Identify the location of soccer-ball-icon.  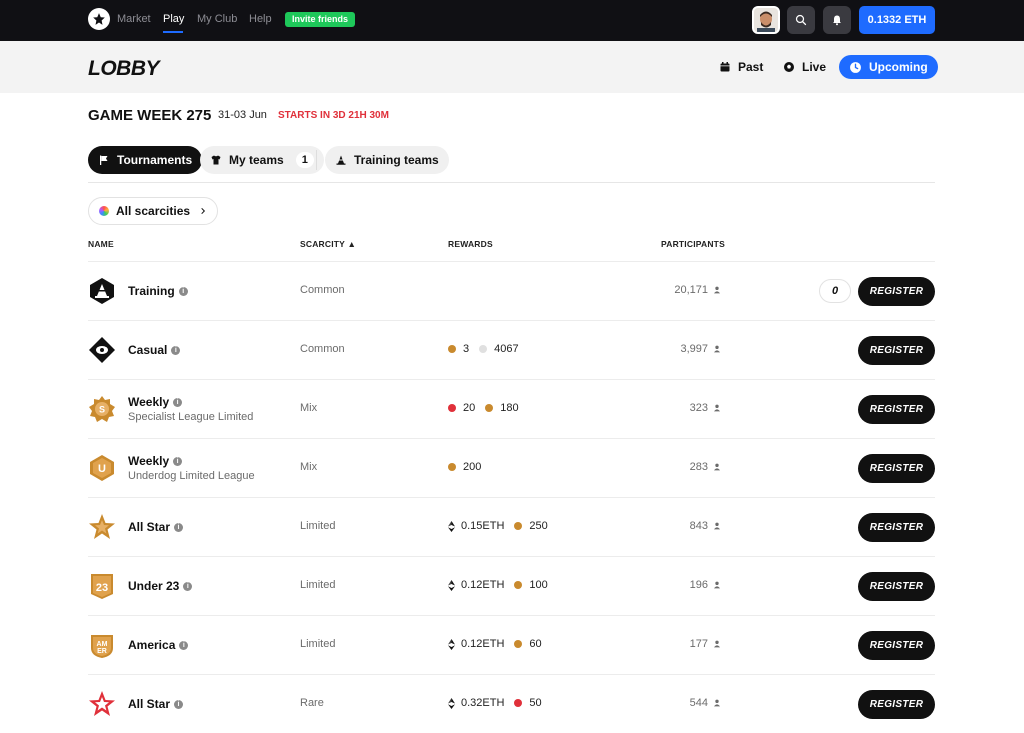
(789, 67).